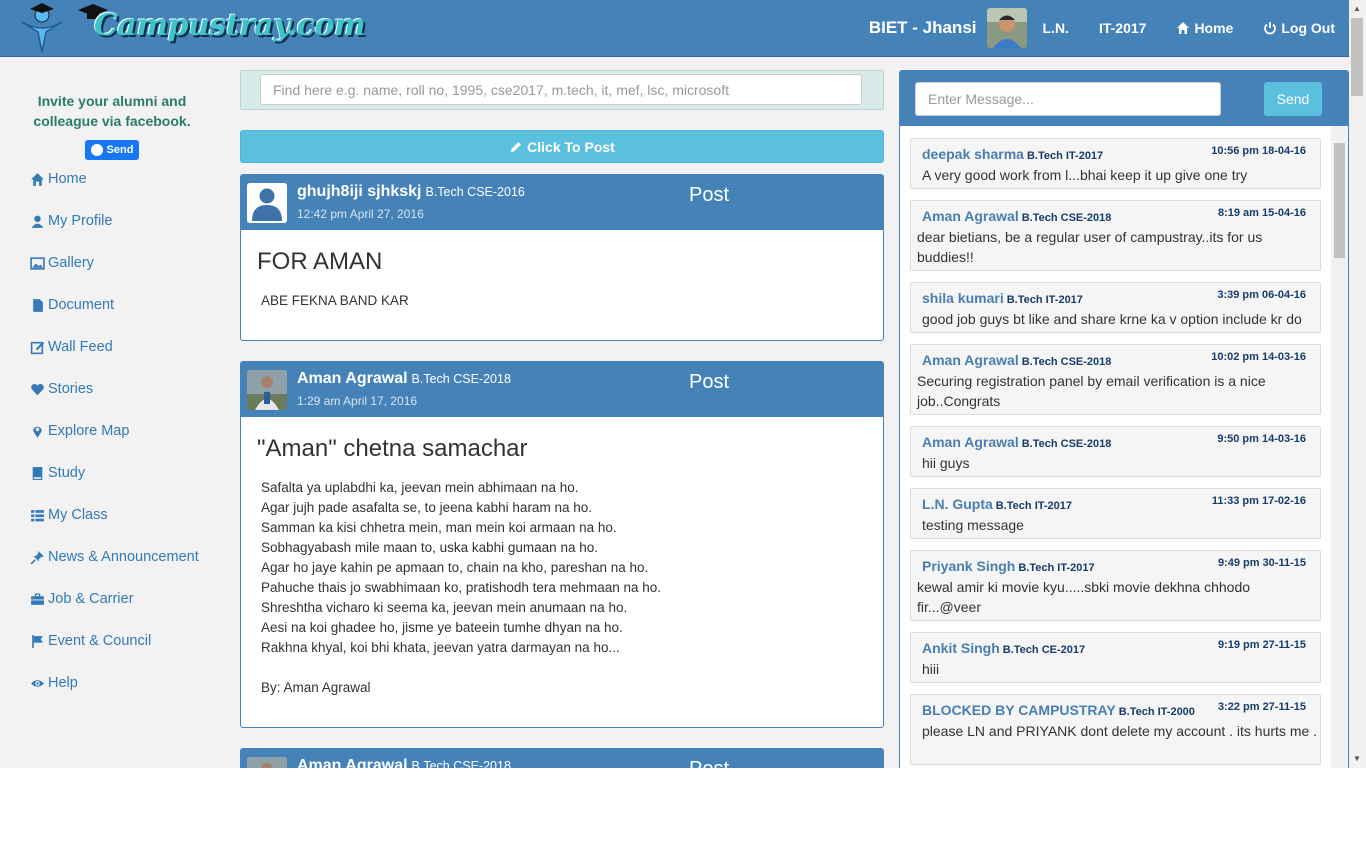 Image resolution: width=1366 pixels, height=860 pixels. I want to click on sidebar-item-explore-map: Explore Map, so click(114, 444).